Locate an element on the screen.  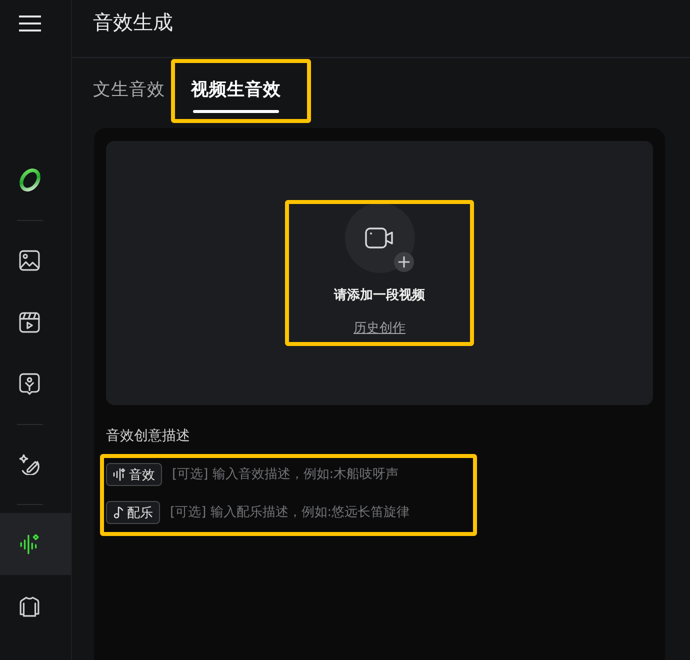
video-camera-icon is located at coordinates (379, 238).